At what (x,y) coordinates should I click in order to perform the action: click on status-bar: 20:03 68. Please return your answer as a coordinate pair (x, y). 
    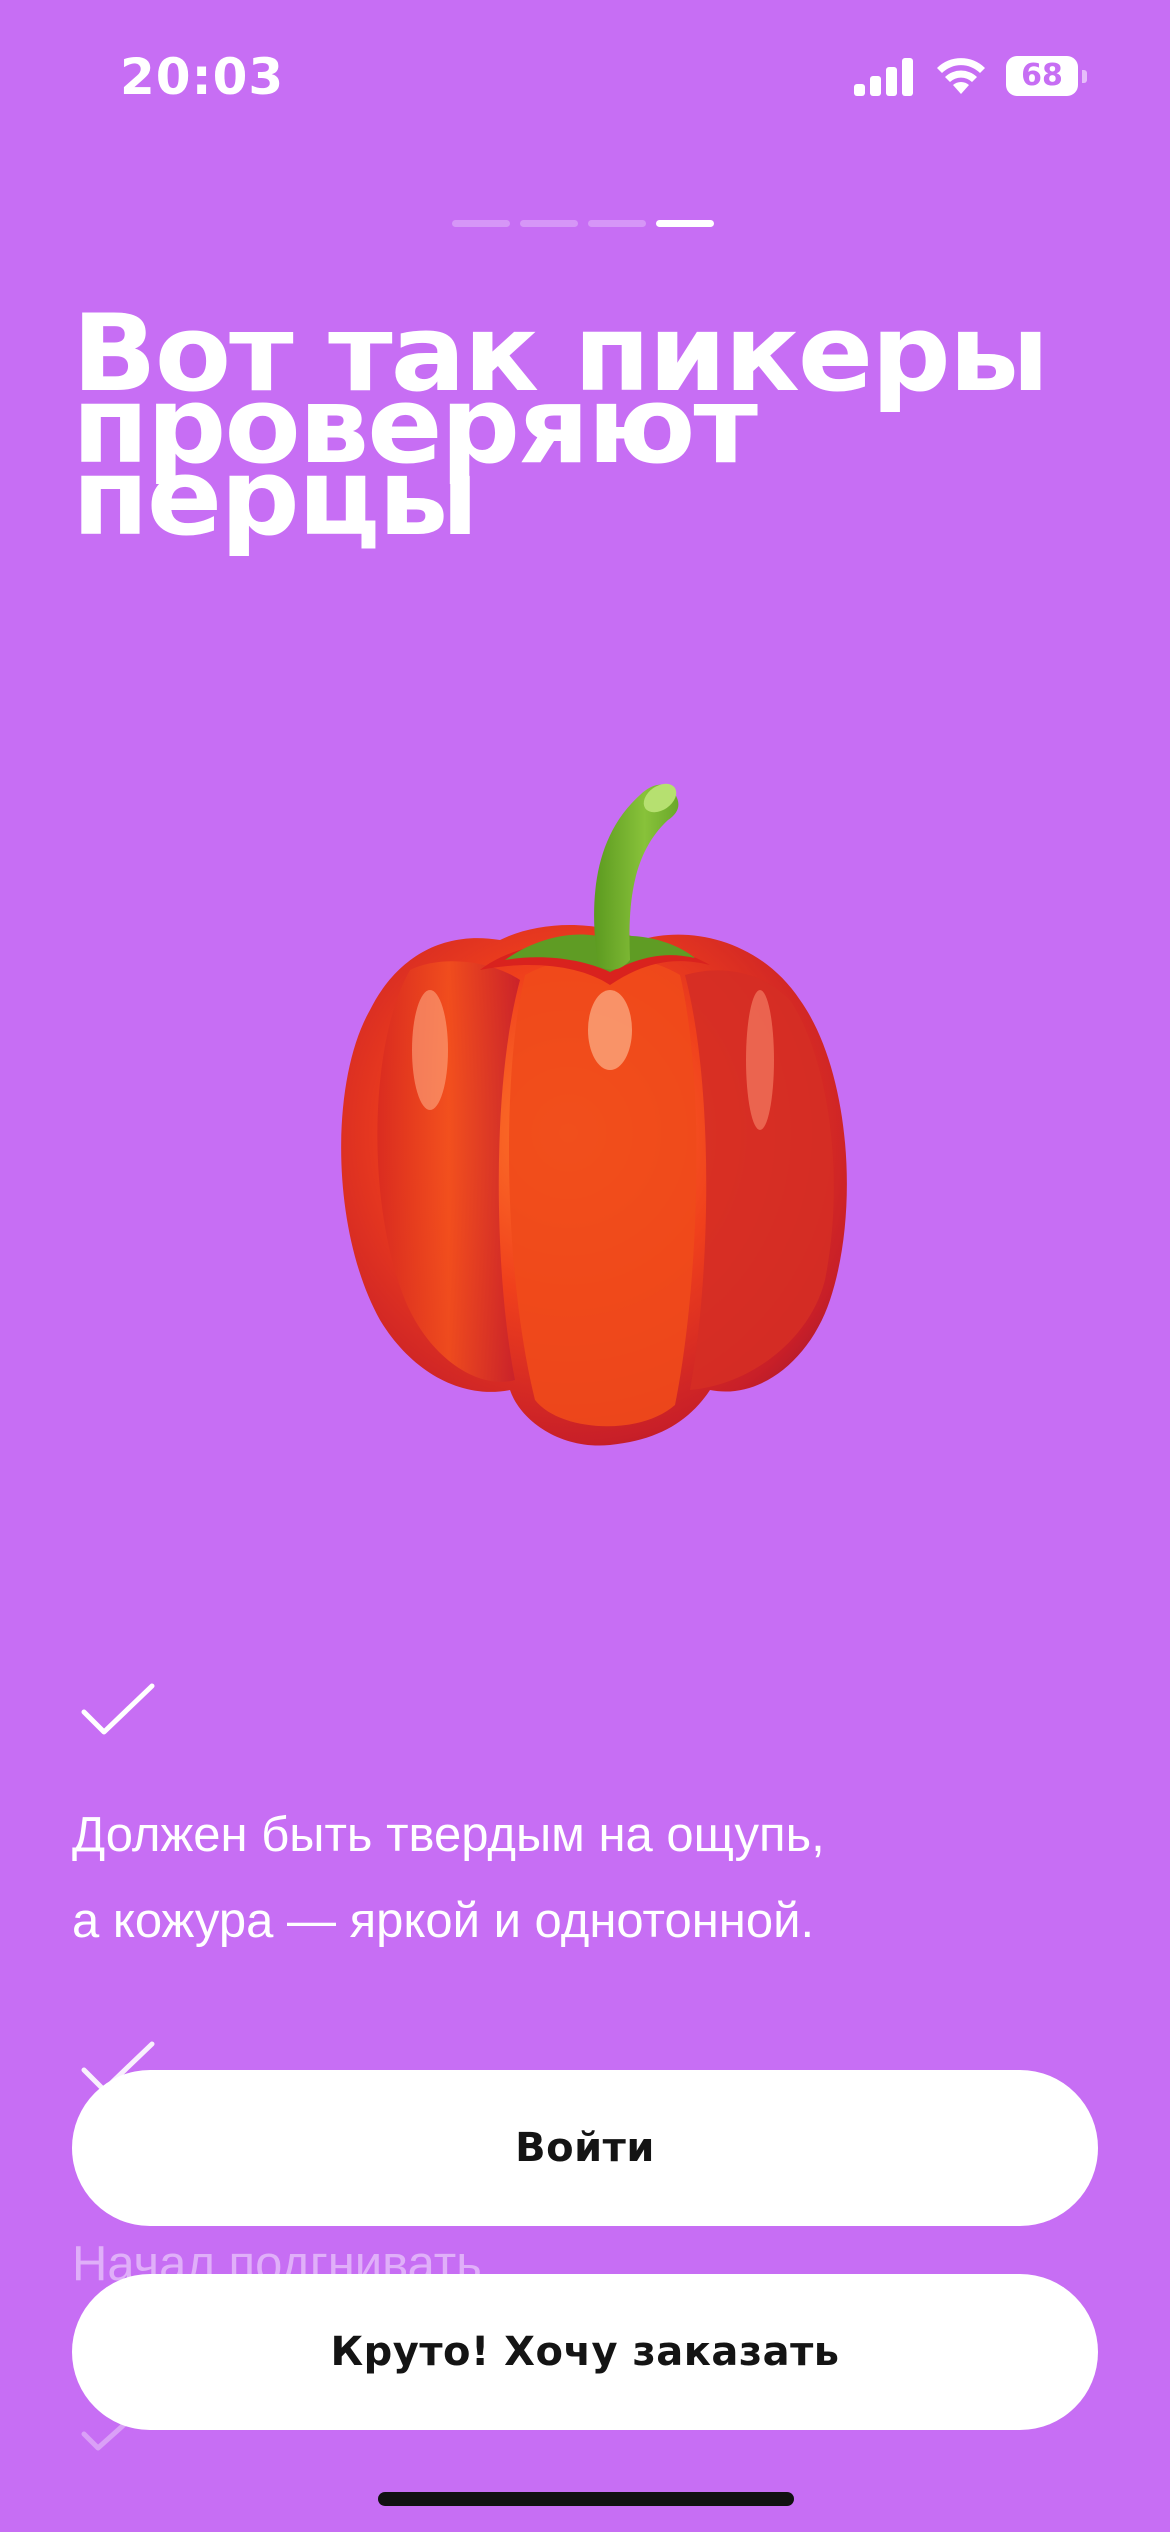
    Looking at the image, I should click on (585, 75).